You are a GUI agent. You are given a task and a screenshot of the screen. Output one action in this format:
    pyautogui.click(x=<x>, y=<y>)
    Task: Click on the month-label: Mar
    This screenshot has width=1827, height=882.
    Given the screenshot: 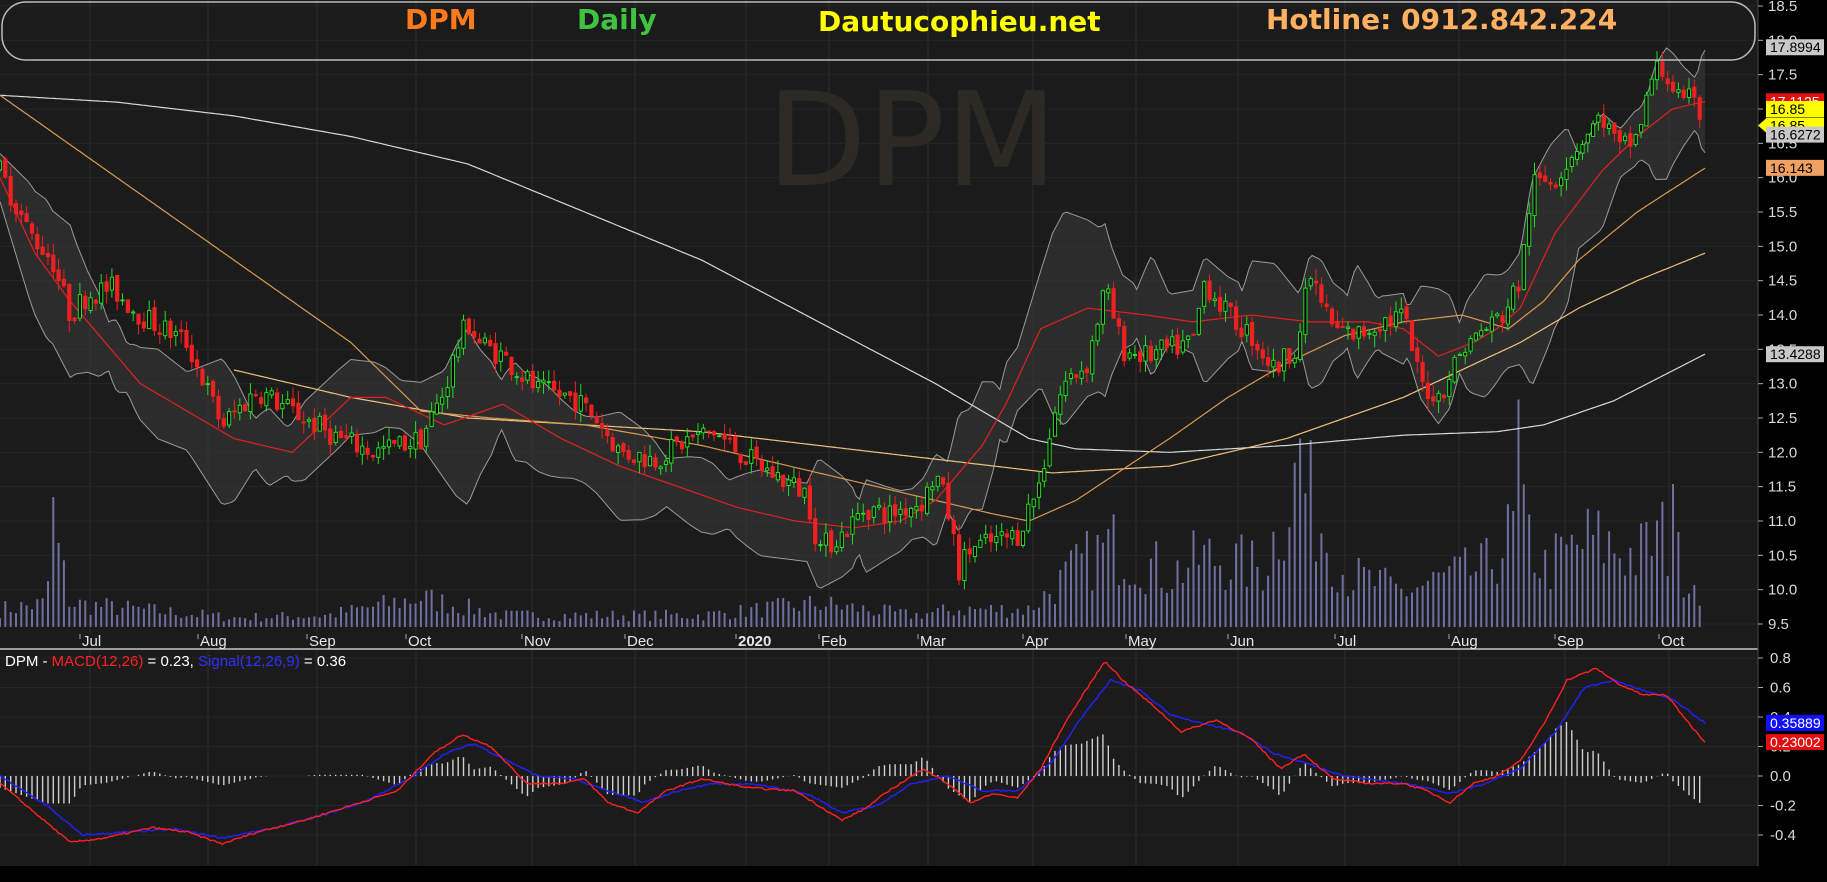 What is the action you would take?
    pyautogui.click(x=933, y=641)
    